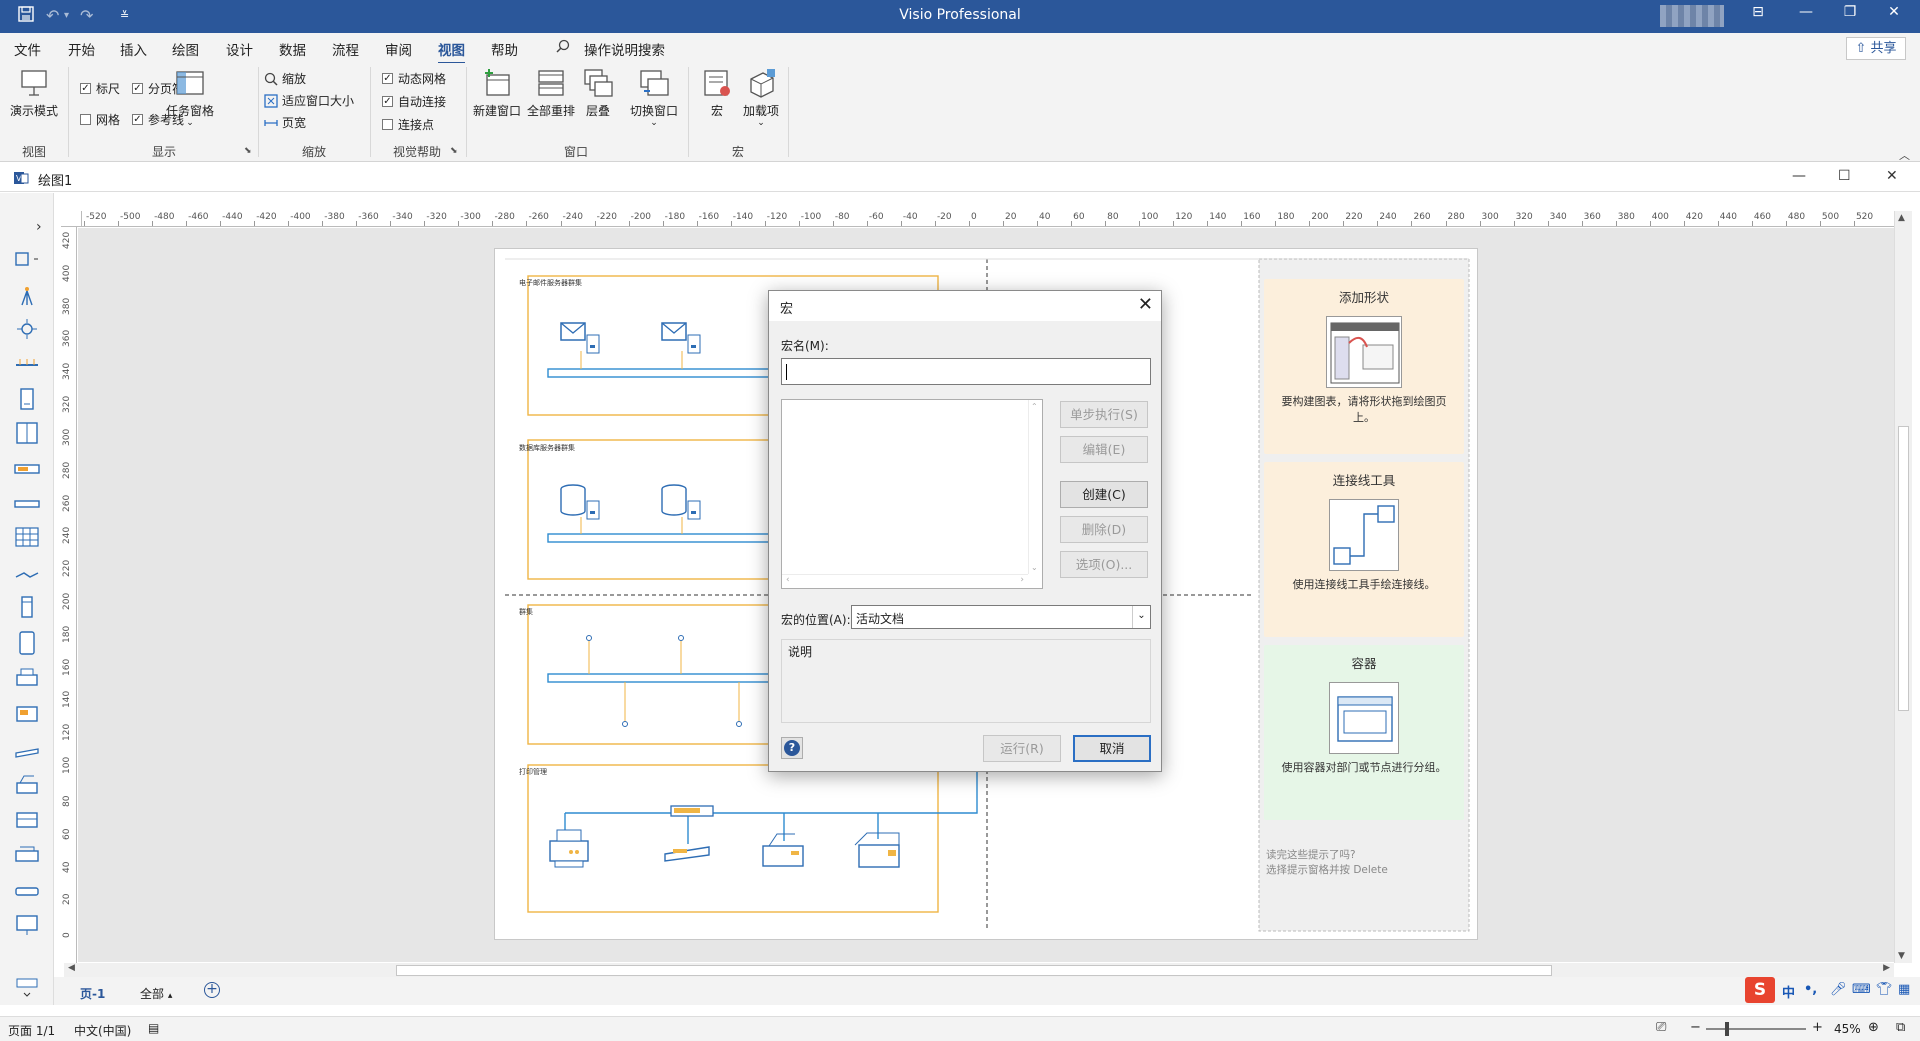 This screenshot has height=1041, width=1920. I want to click on tab-insert: 插入, so click(133, 49).